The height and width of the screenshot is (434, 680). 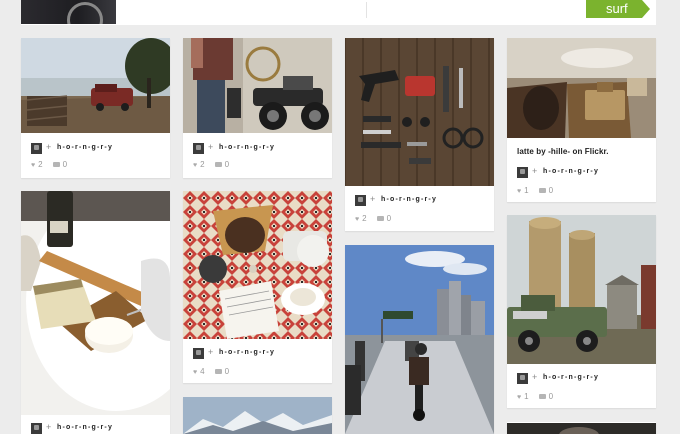 I want to click on top-thumbnail, so click(x=68, y=12).